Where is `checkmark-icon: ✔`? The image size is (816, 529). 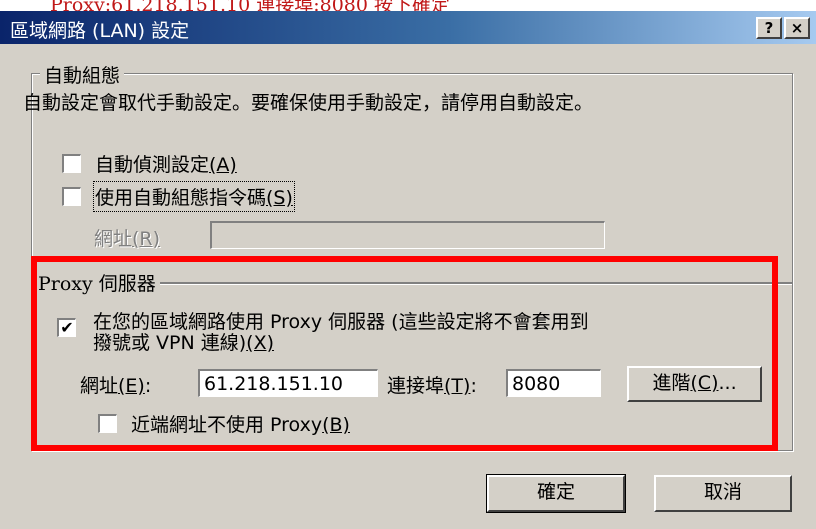
checkmark-icon: ✔ is located at coordinates (67, 327).